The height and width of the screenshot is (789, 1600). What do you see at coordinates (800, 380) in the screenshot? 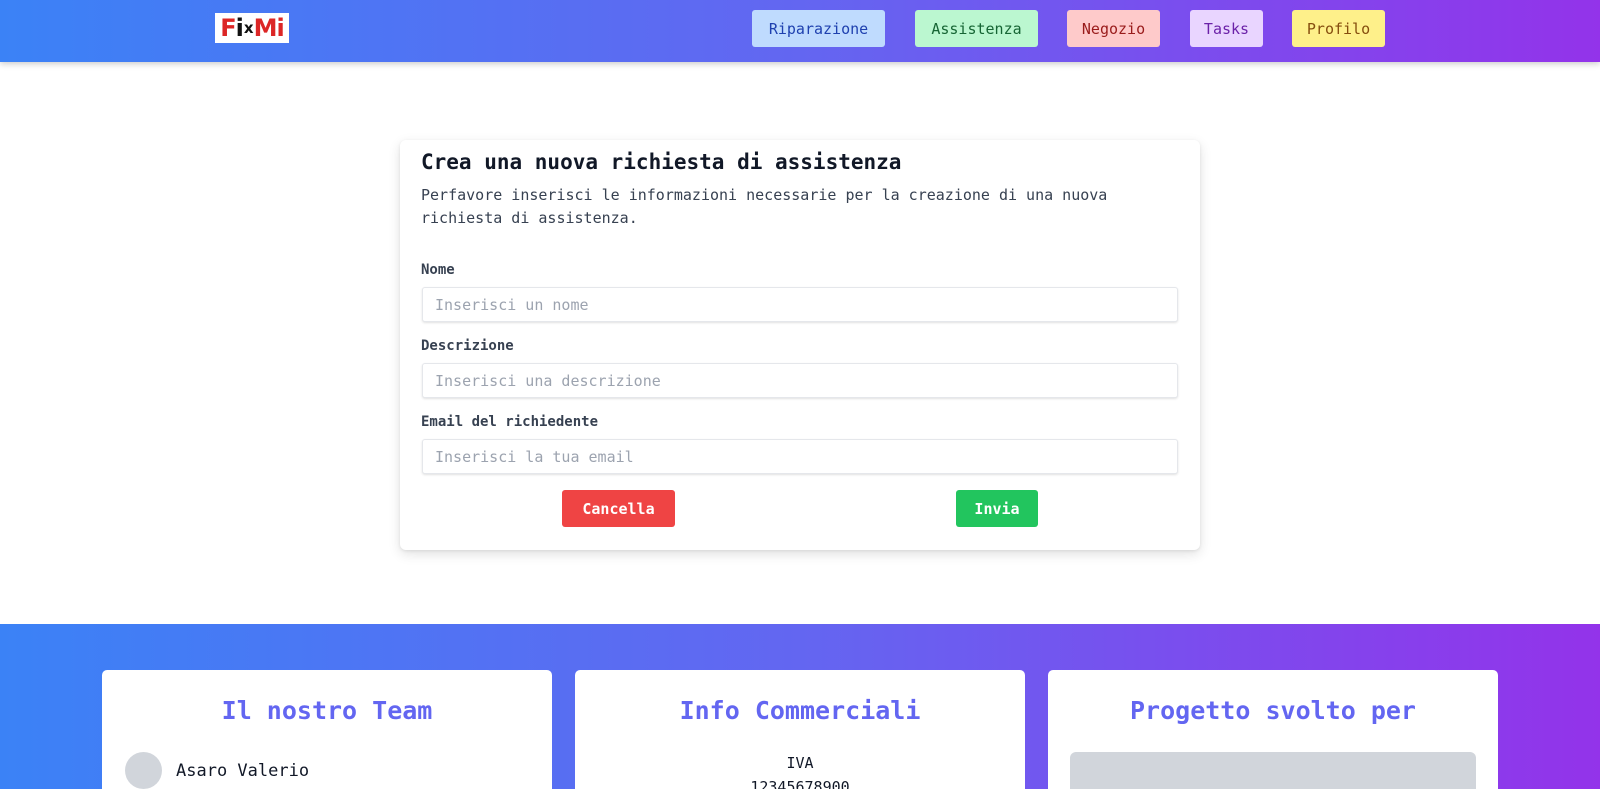
I see `descrizione-input` at bounding box center [800, 380].